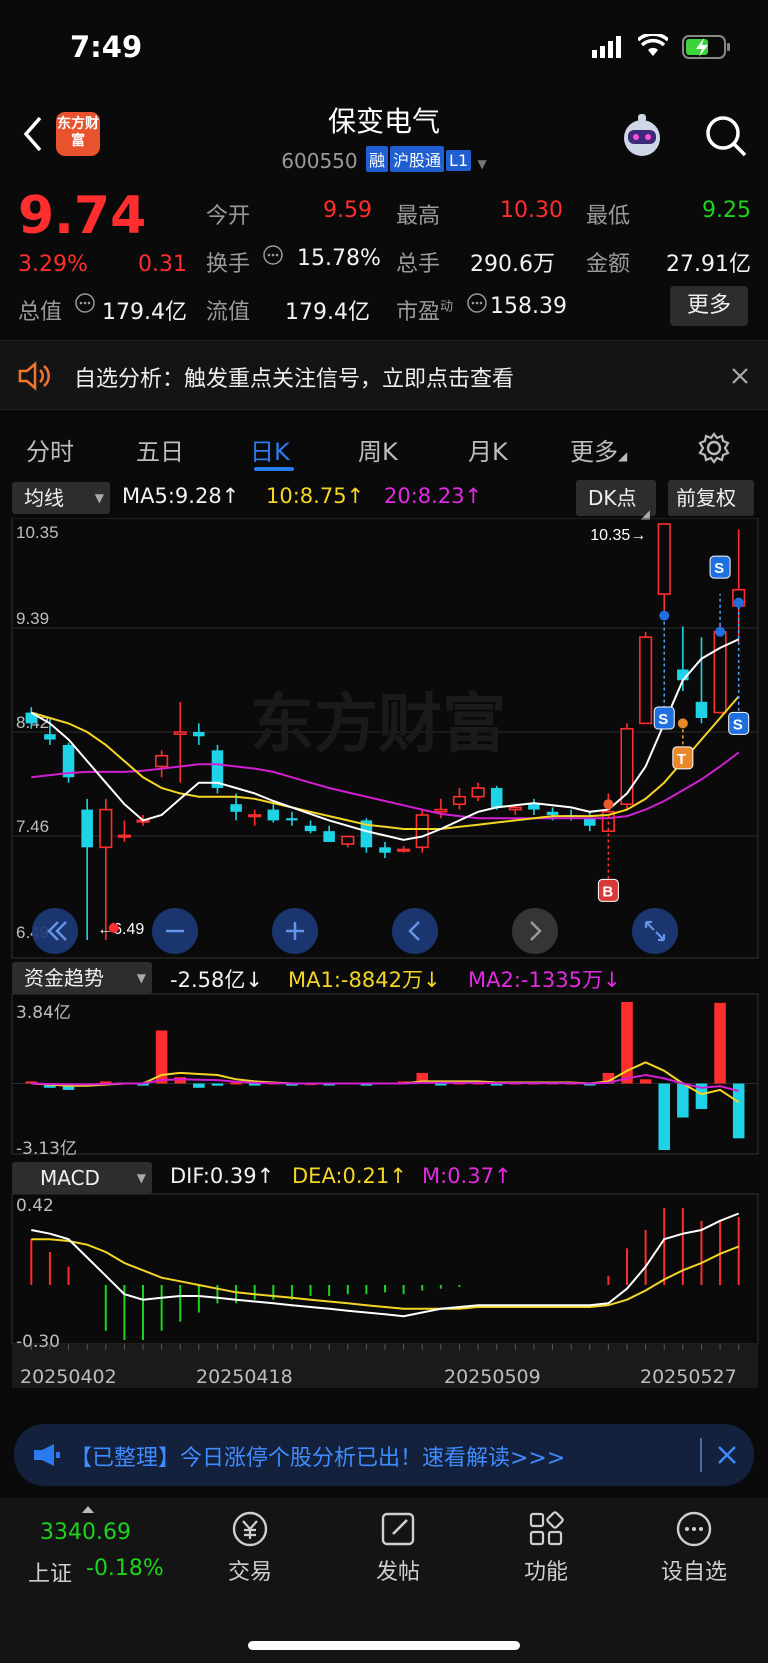  I want to click on tab-monthly-k: 月K, so click(488, 449).